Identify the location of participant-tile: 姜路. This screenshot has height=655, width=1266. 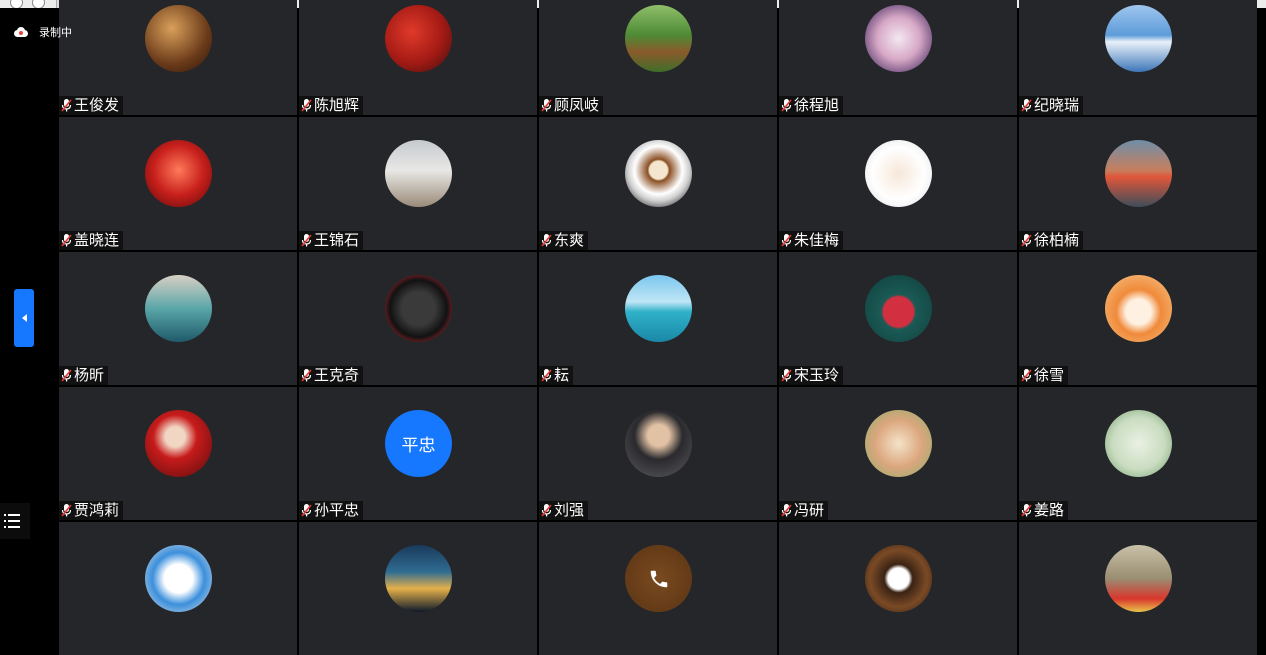
(1138, 453).